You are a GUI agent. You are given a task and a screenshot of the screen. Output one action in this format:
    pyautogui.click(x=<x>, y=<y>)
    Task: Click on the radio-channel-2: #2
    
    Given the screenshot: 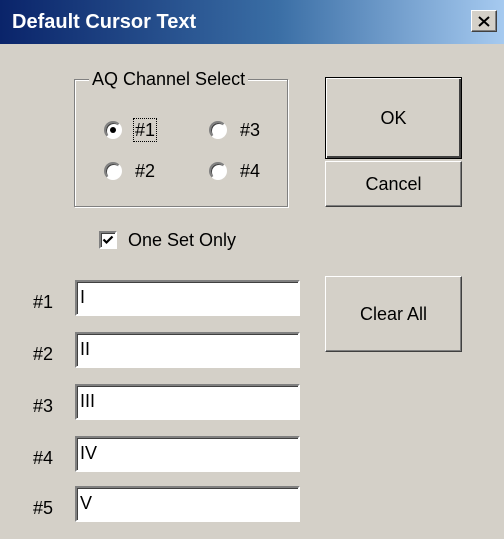 What is the action you would take?
    pyautogui.click(x=130, y=171)
    